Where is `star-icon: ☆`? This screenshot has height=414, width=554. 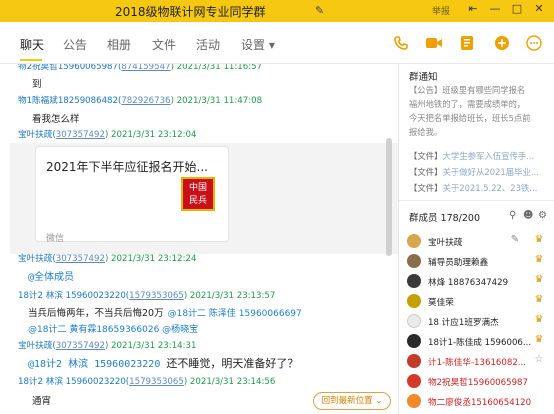
star-icon: ☆ is located at coordinates (539, 359).